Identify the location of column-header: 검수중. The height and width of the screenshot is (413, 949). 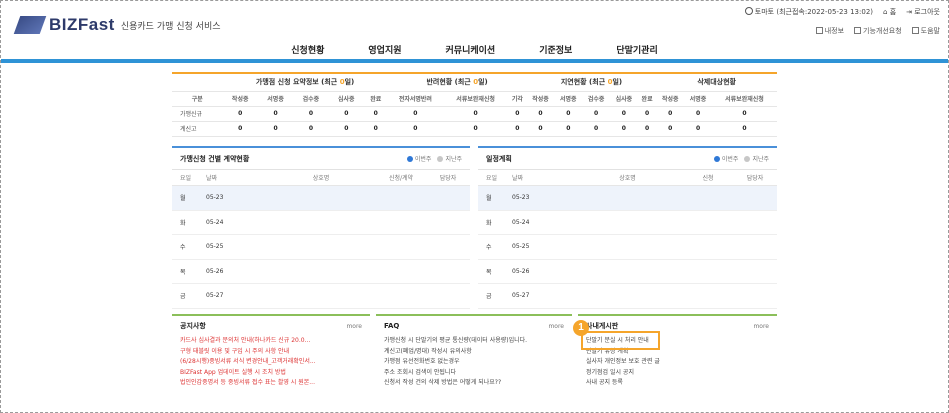
(596, 99).